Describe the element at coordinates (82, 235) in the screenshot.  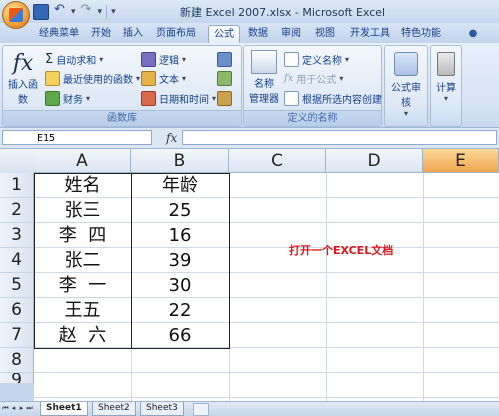
I see `cell-a3: 李 四` at that location.